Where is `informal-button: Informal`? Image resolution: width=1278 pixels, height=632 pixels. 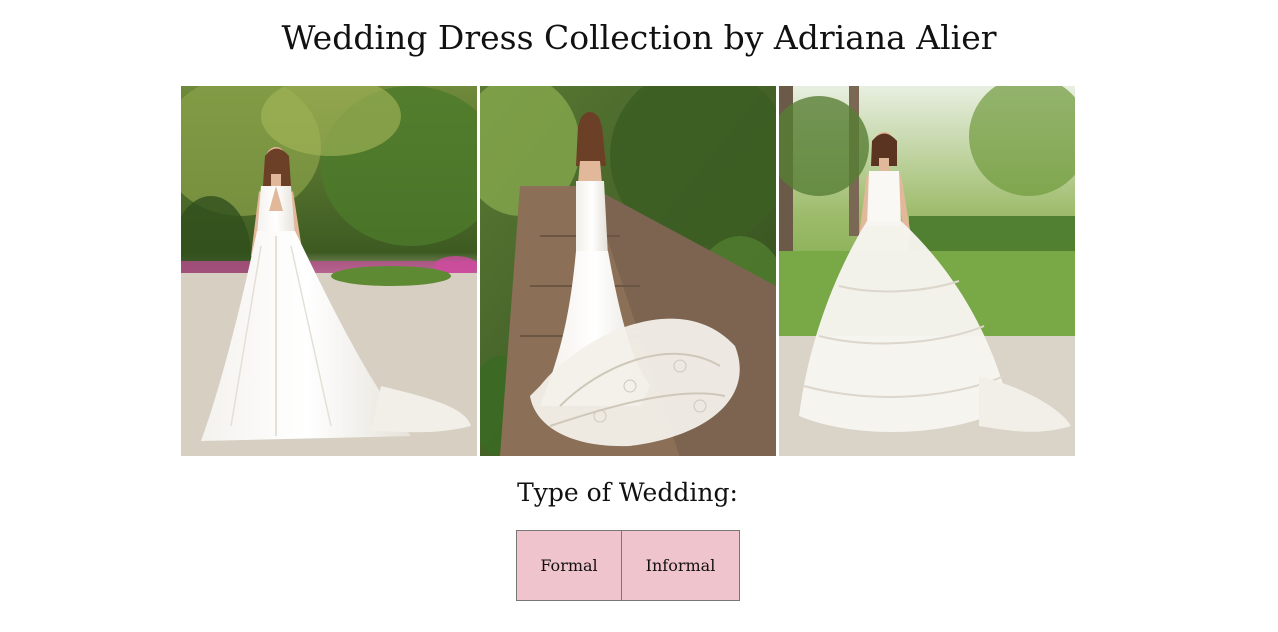 informal-button: Informal is located at coordinates (681, 565).